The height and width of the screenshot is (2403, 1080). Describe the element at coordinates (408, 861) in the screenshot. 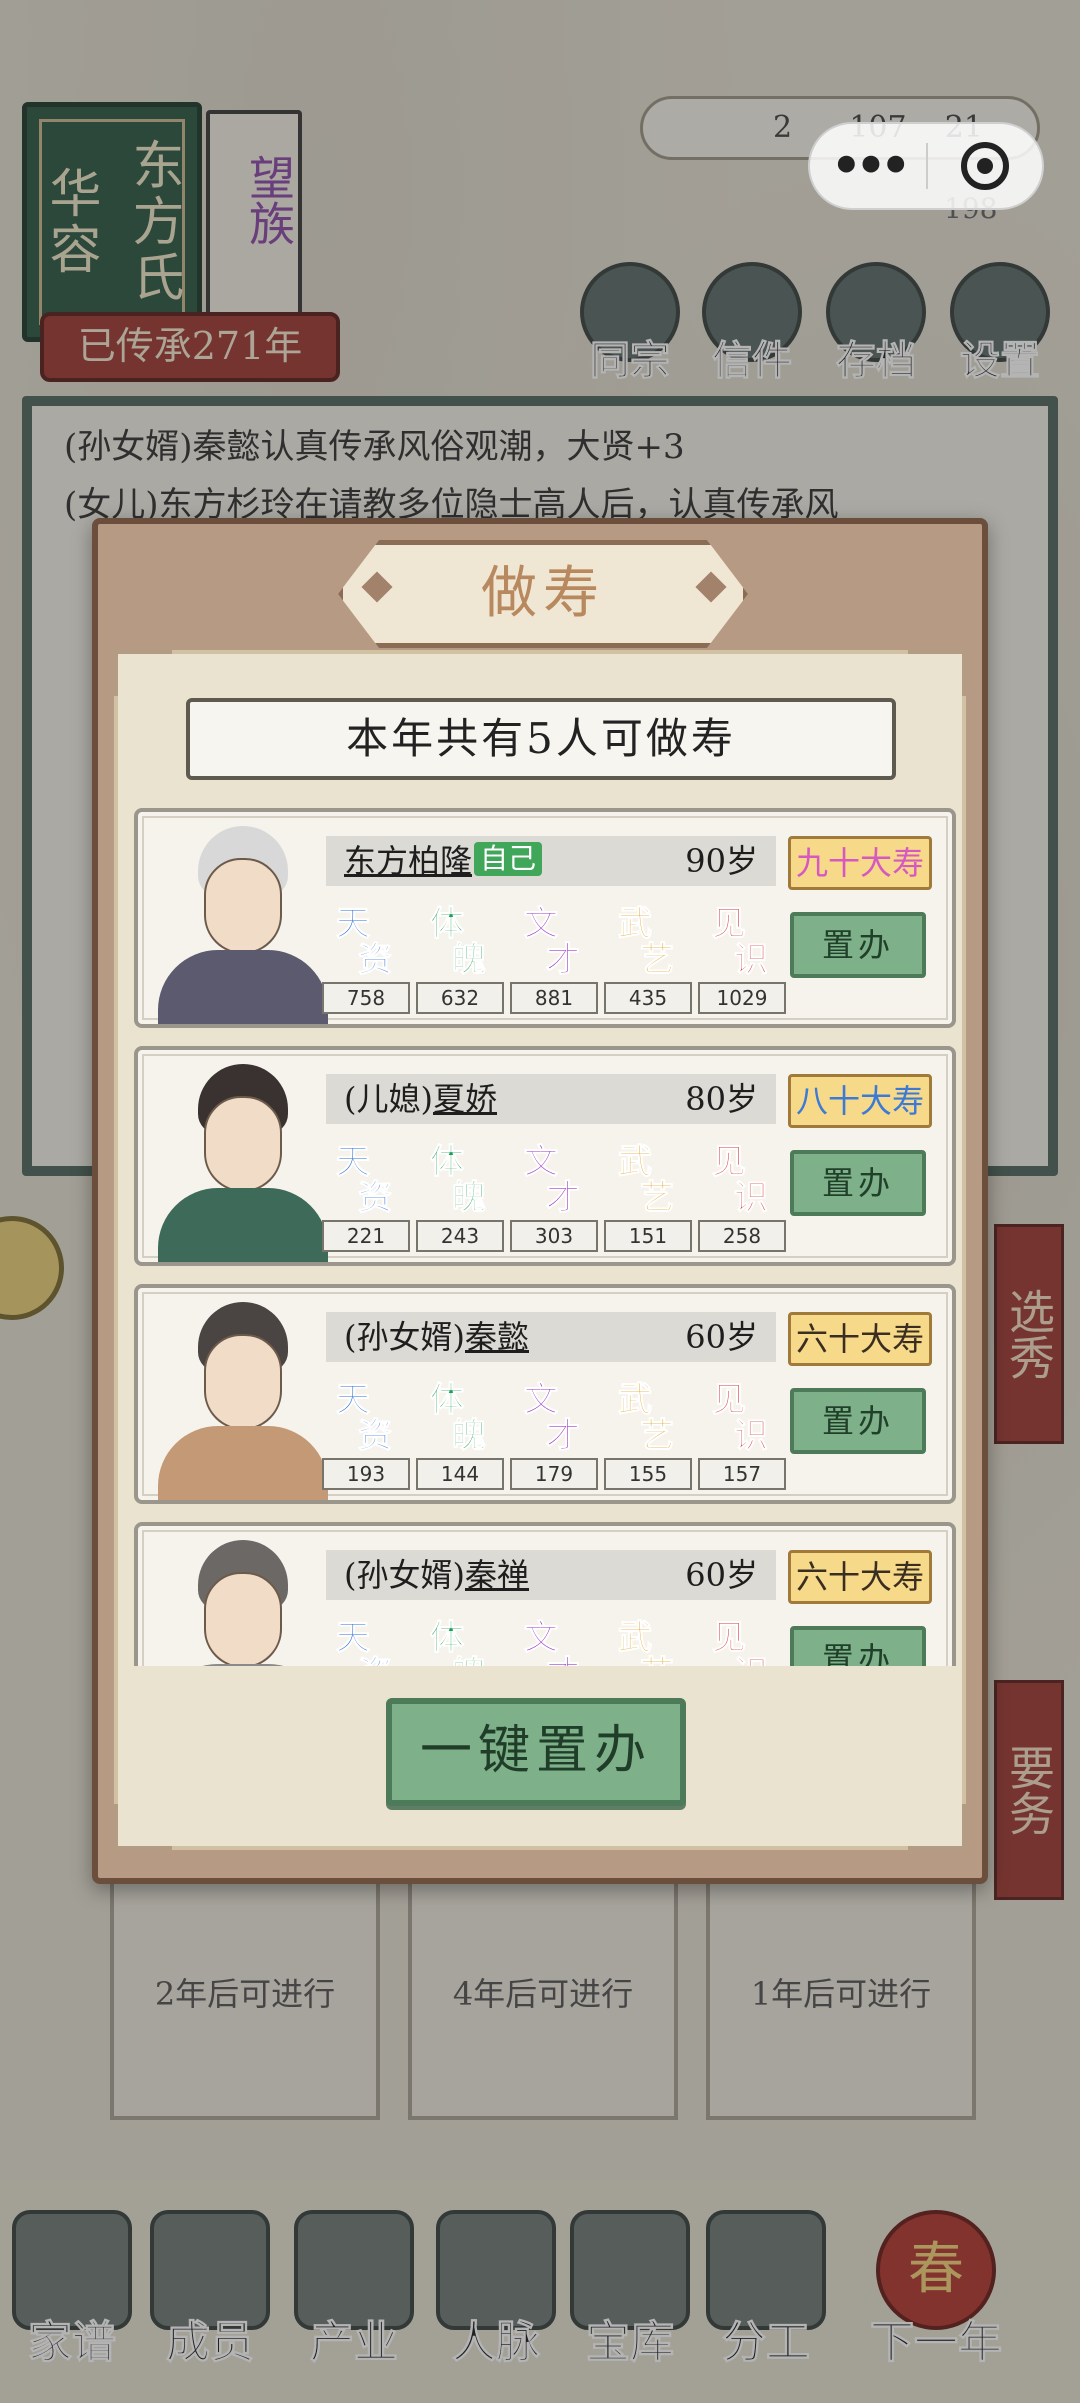

I see `person-name: 东方柏隆` at that location.